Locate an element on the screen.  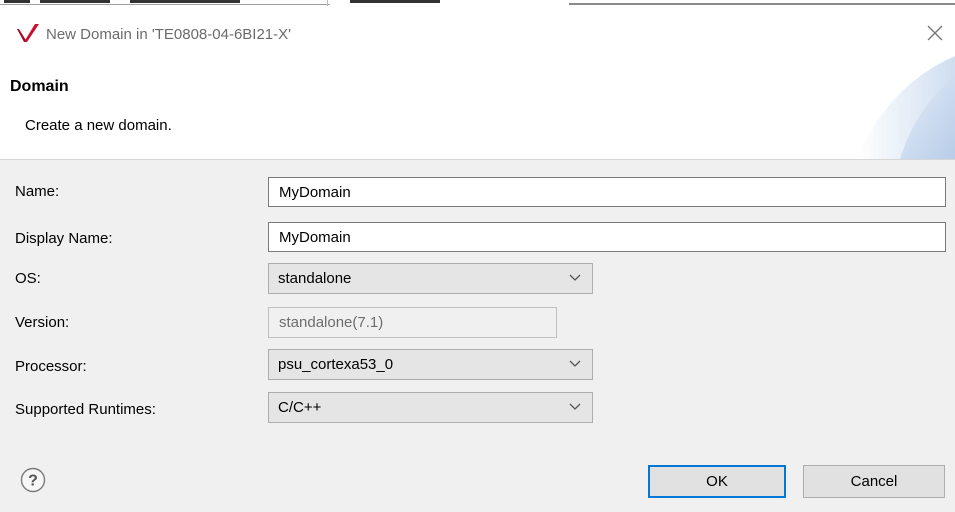
dialog-title: New Domain in 'TE0808-04-6BI21-X' is located at coordinates (169, 34).